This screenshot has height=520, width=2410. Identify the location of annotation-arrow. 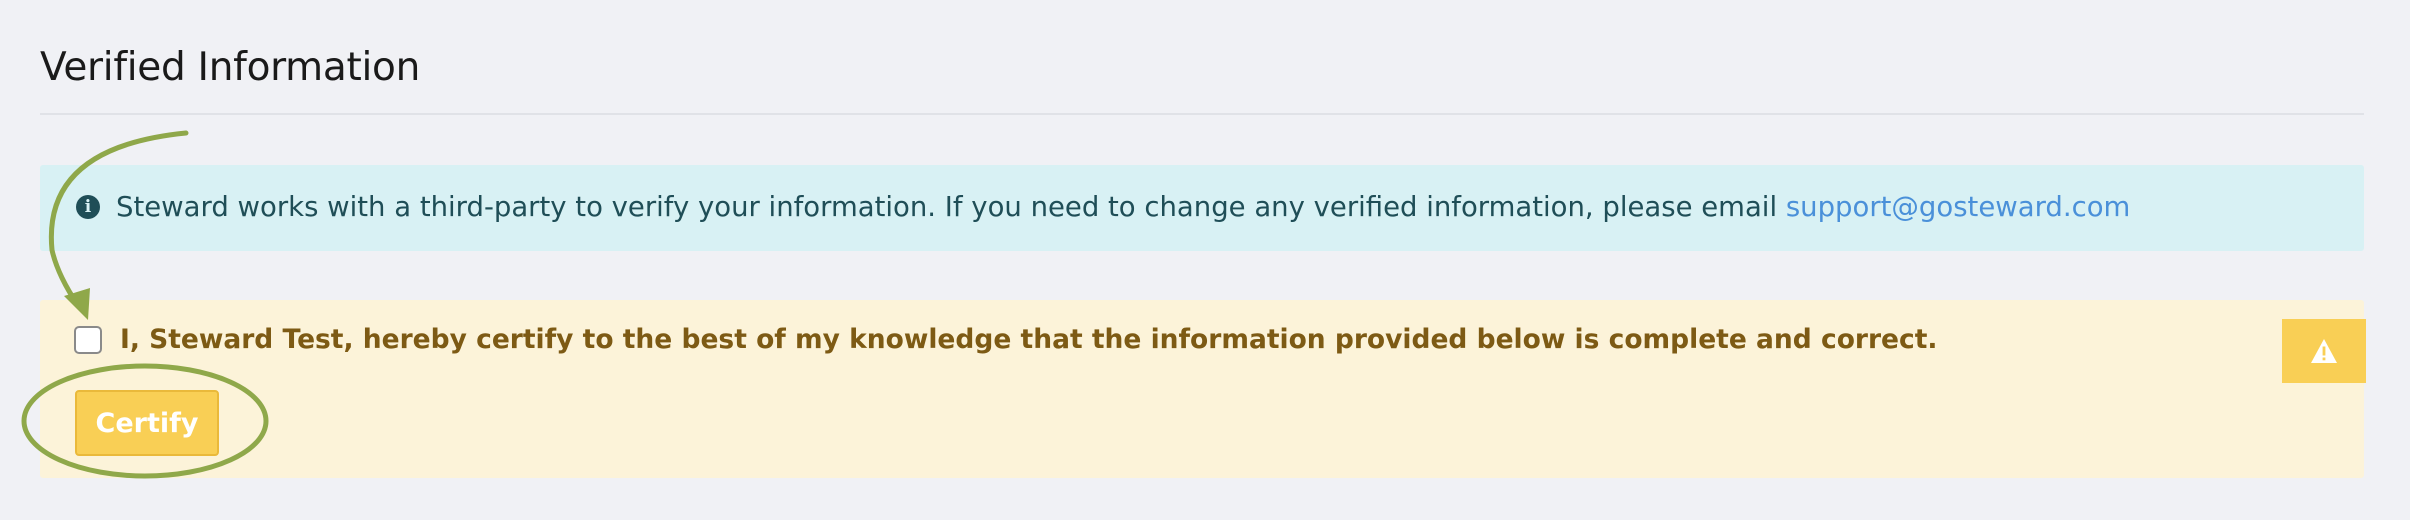
(118, 219).